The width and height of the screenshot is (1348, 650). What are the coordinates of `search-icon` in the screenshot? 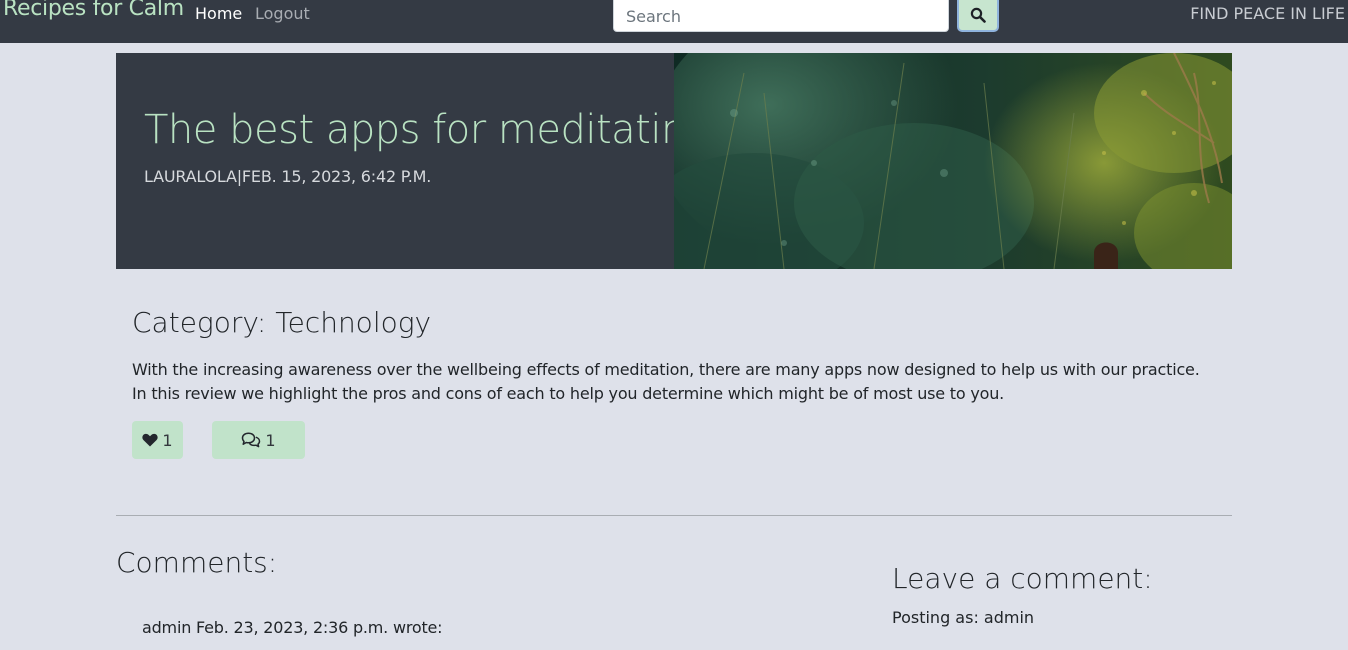 It's located at (978, 15).